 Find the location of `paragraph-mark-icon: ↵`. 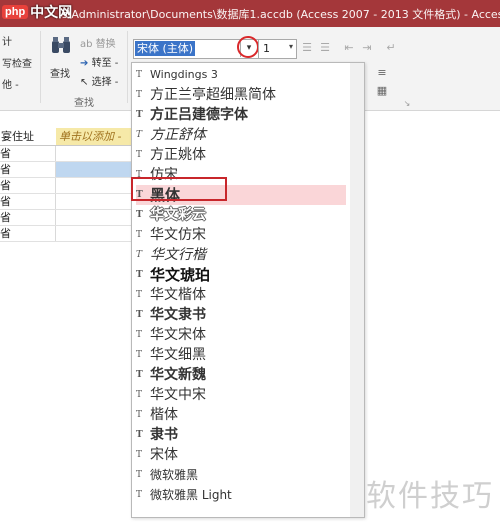

paragraph-mark-icon: ↵ is located at coordinates (391, 48).